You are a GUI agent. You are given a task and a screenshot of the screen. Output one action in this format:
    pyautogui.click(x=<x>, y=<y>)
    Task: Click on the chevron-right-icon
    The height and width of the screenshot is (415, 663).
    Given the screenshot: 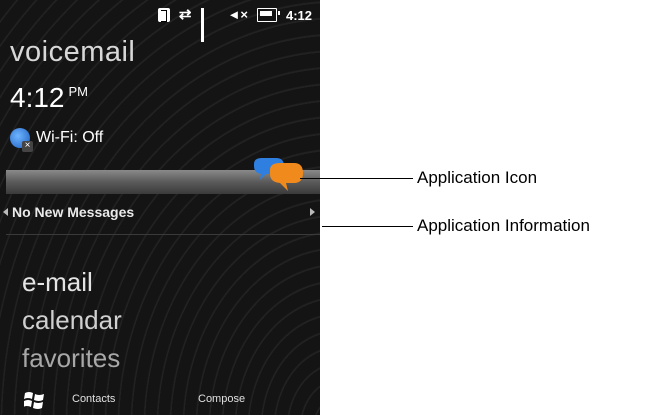 What is the action you would take?
    pyautogui.click(x=312, y=212)
    